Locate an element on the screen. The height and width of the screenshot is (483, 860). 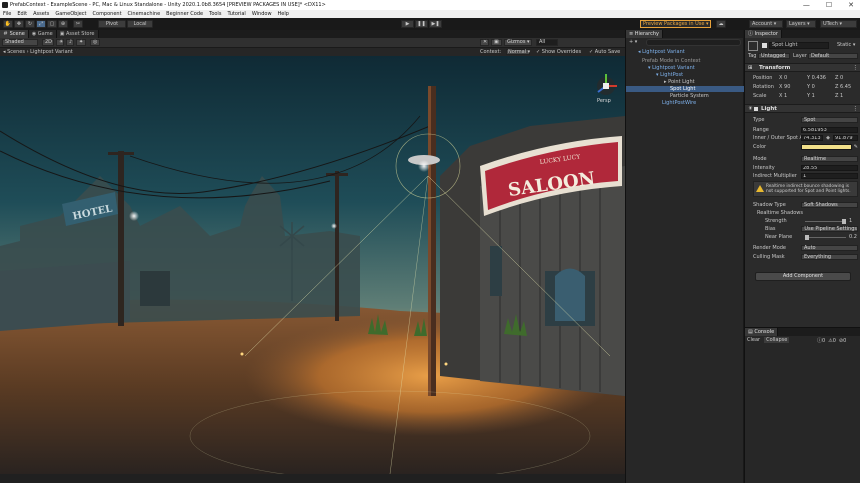
light-header: ☀ Light ⋮ is located at coordinates (802, 108).